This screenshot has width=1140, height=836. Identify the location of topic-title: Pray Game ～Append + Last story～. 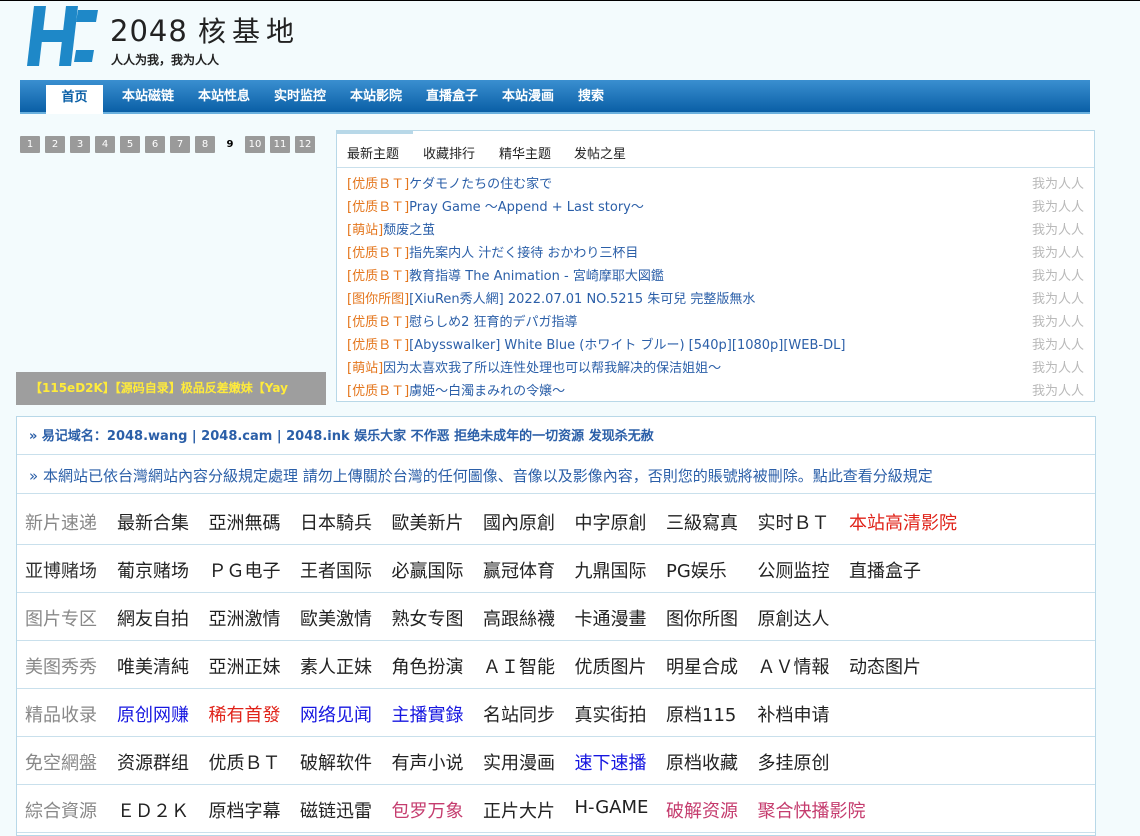
(526, 207).